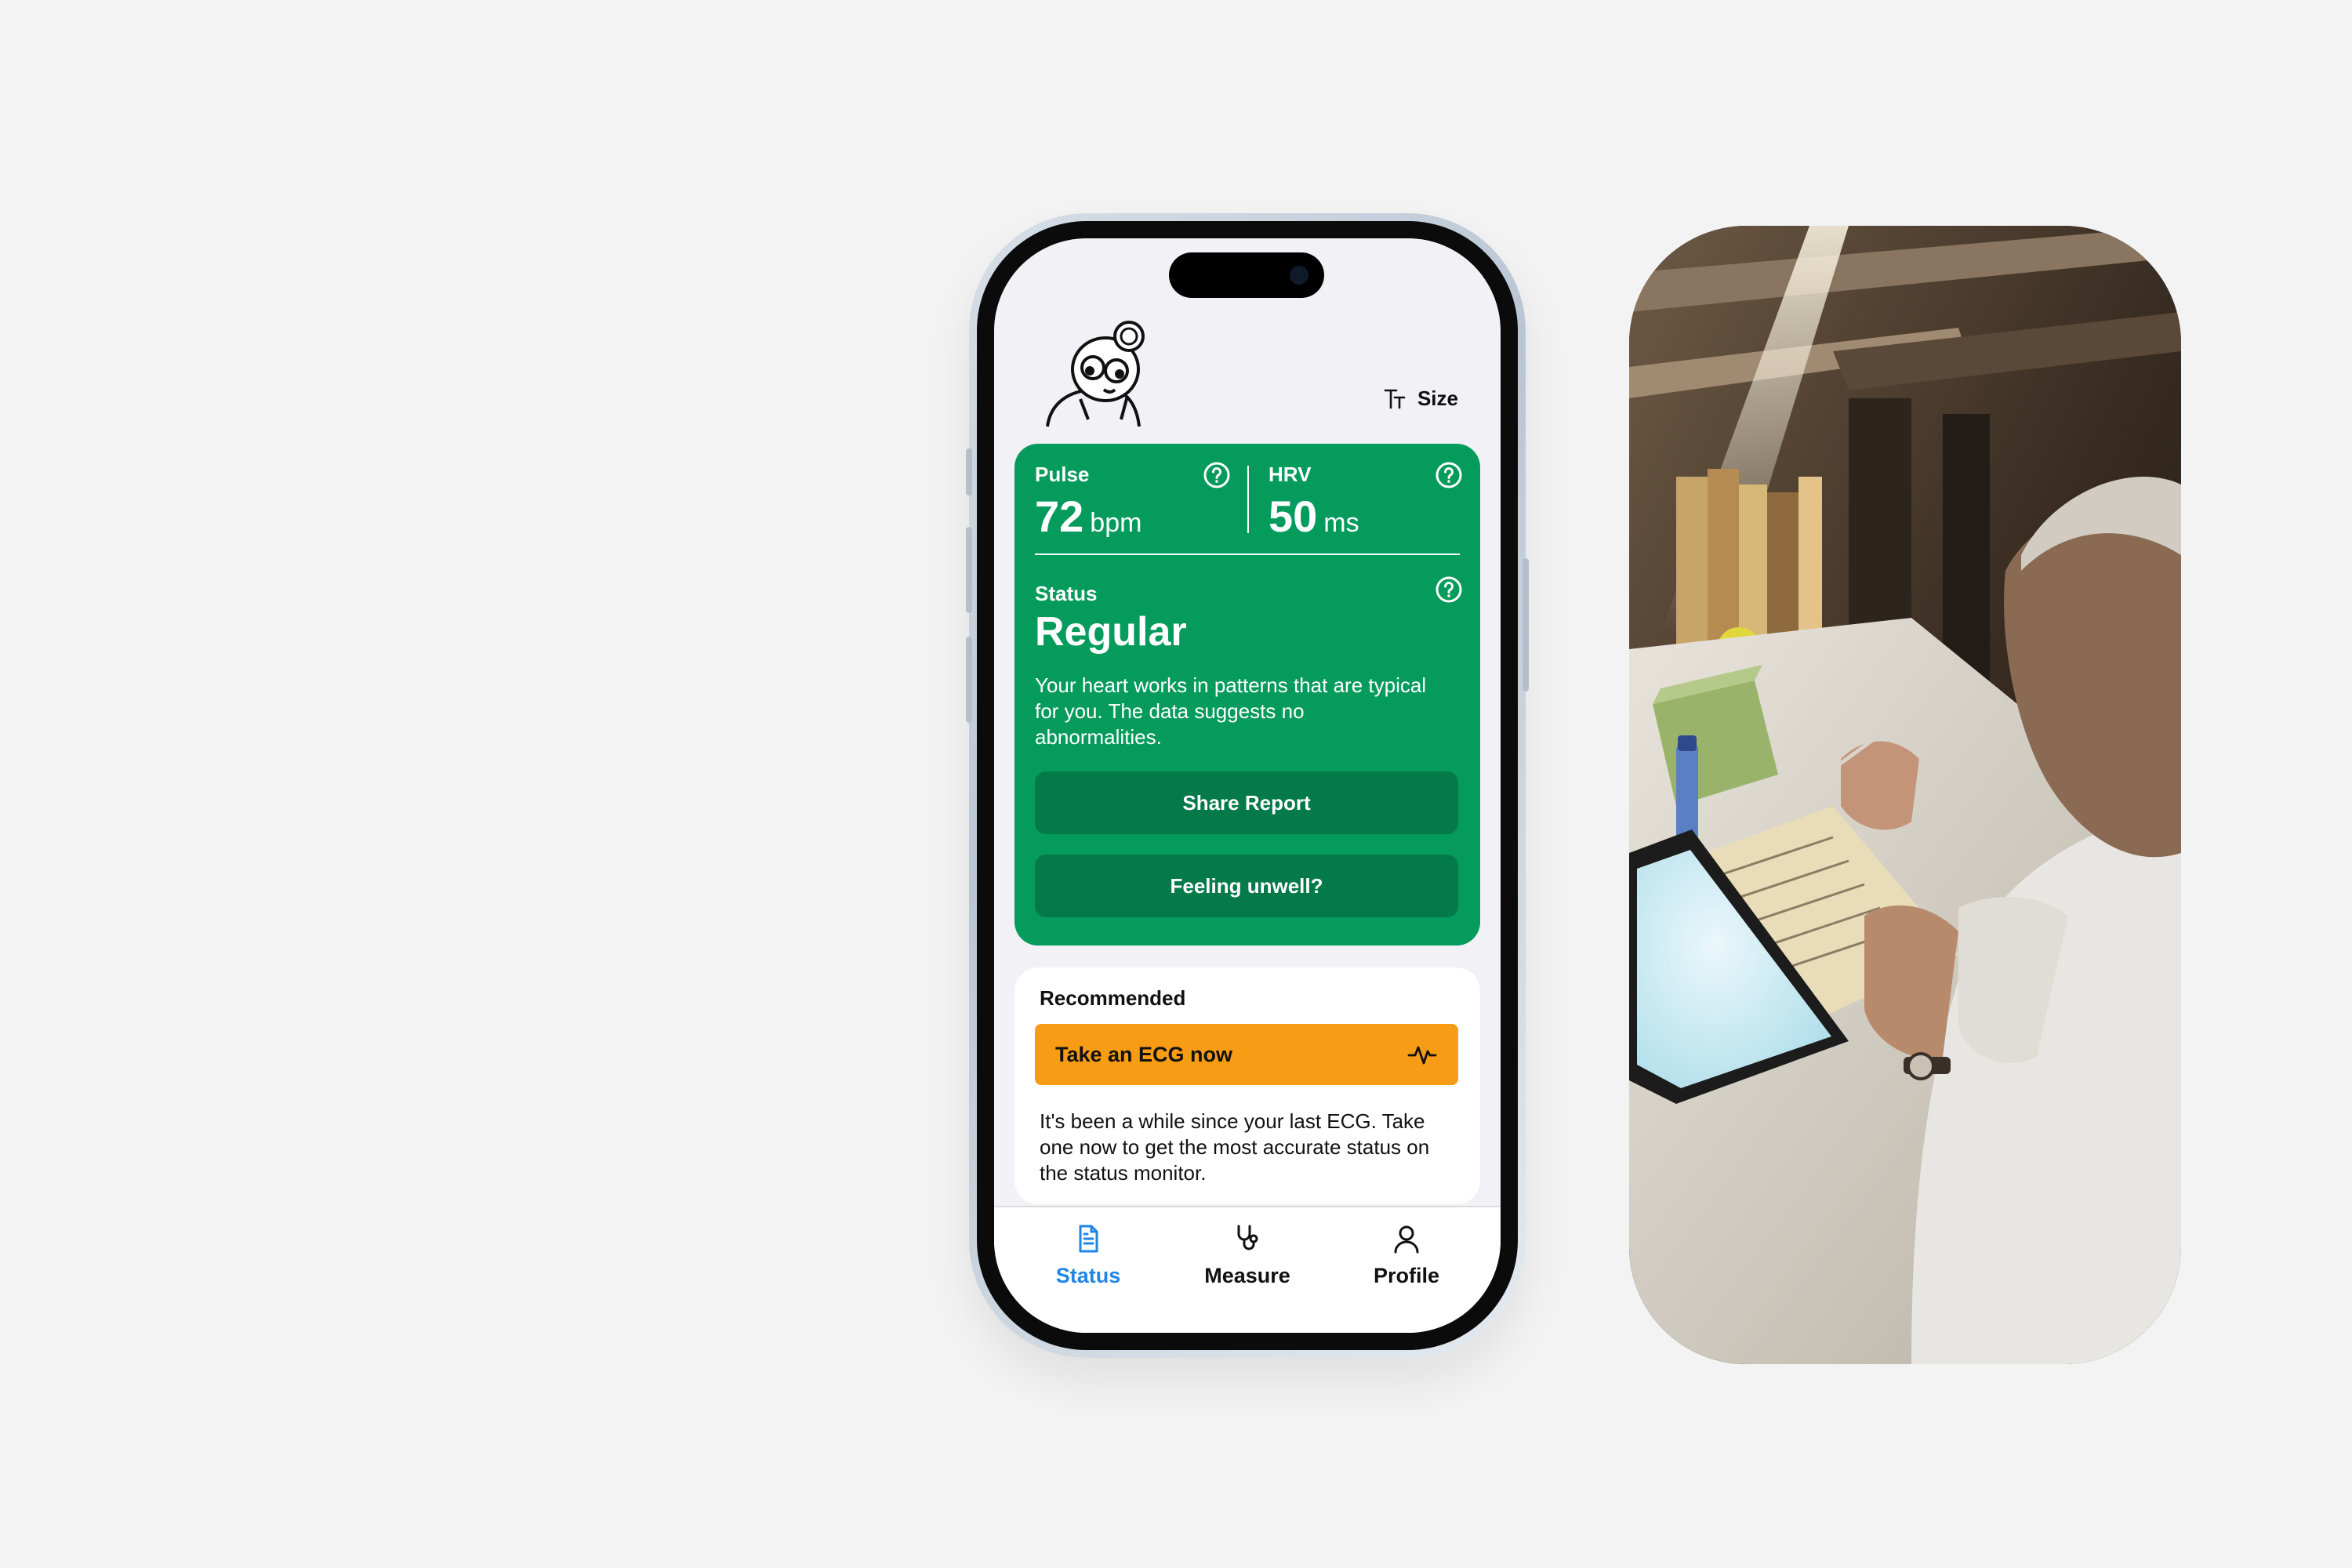  I want to click on bottom-navigation: Status Measure Profile, so click(1247, 1269).